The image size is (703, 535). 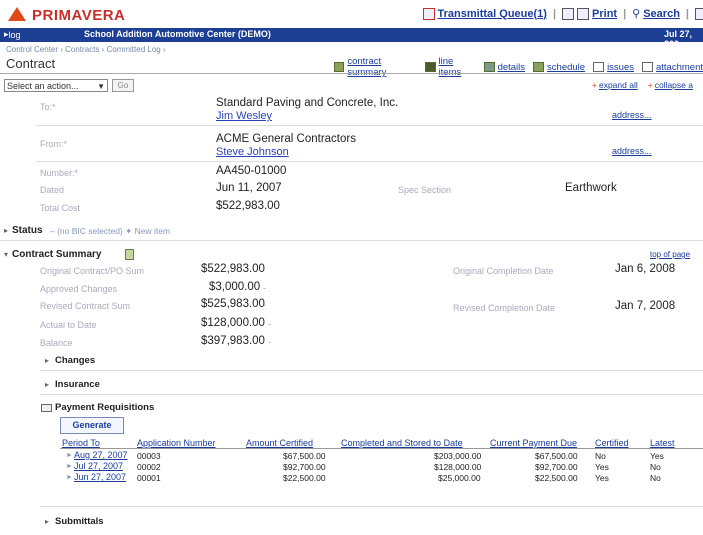 I want to click on minus-icon: +, so click(x=650, y=85).